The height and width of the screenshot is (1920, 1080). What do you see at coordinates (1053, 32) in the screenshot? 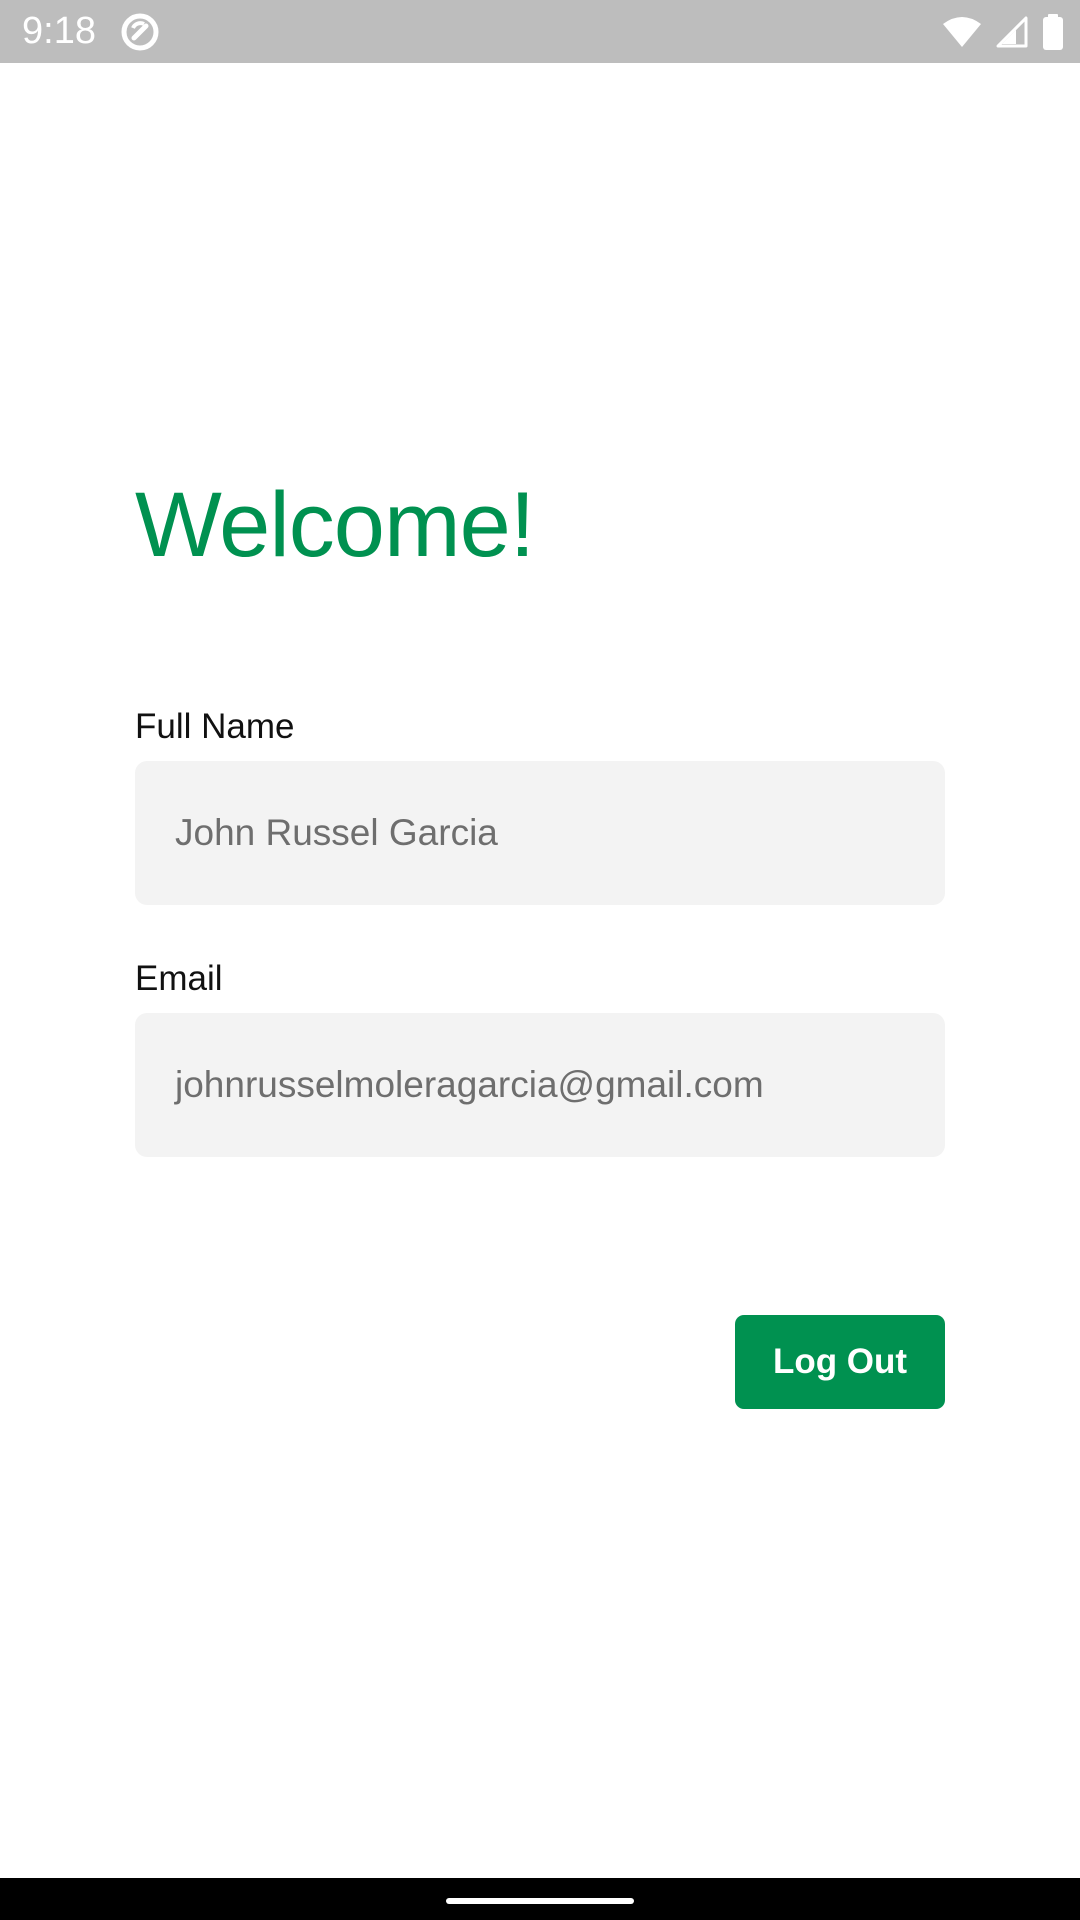
I see `battery-icon` at bounding box center [1053, 32].